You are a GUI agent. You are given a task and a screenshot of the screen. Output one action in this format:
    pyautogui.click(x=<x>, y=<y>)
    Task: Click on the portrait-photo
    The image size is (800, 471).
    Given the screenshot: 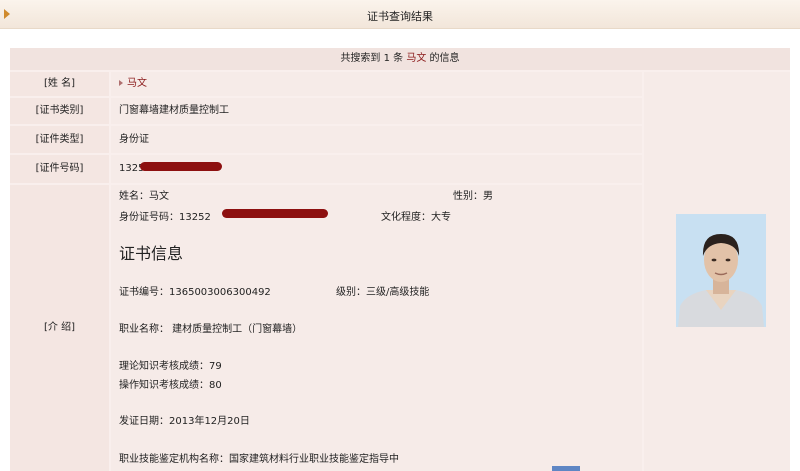 What is the action you would take?
    pyautogui.click(x=721, y=270)
    